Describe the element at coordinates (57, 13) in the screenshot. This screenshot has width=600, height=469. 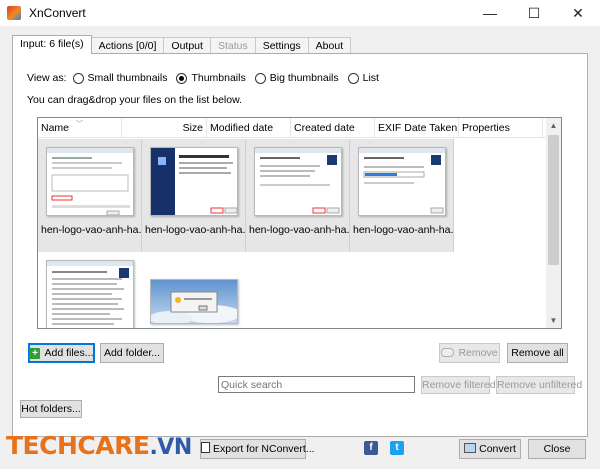
I see `window-title: XnConvert` at that location.